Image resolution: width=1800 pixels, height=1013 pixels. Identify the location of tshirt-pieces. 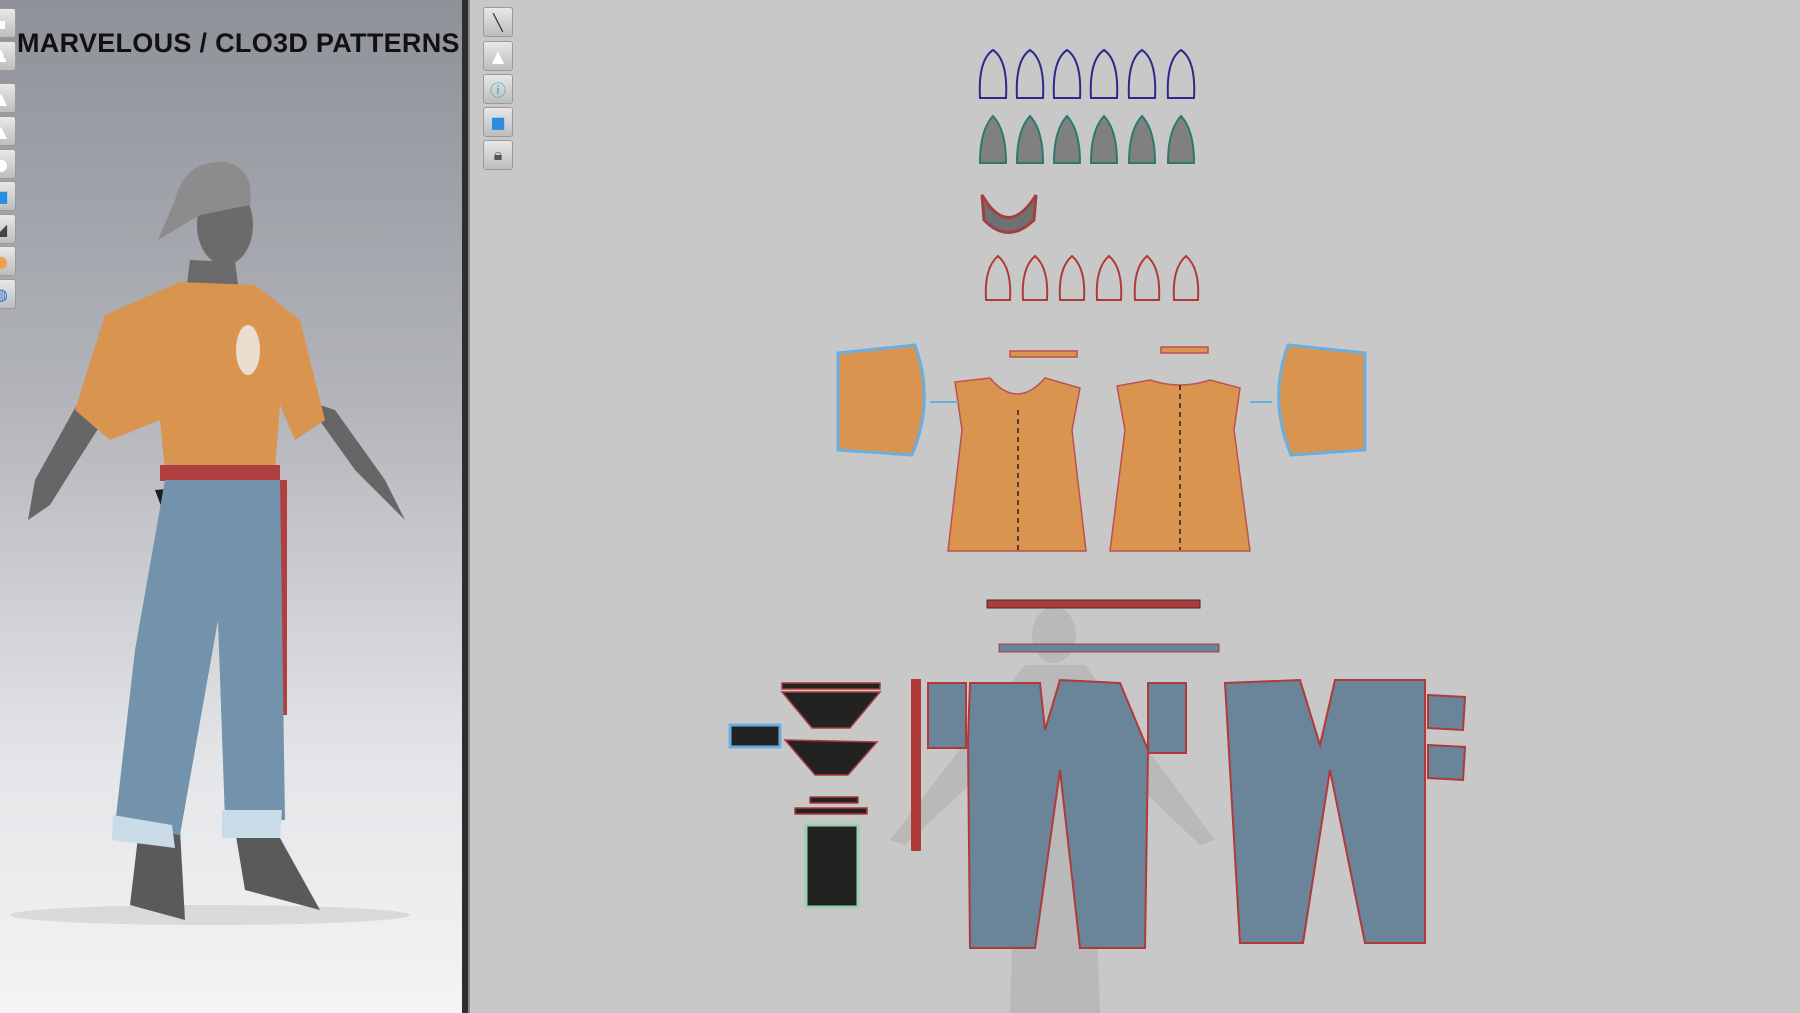
(1101, 447).